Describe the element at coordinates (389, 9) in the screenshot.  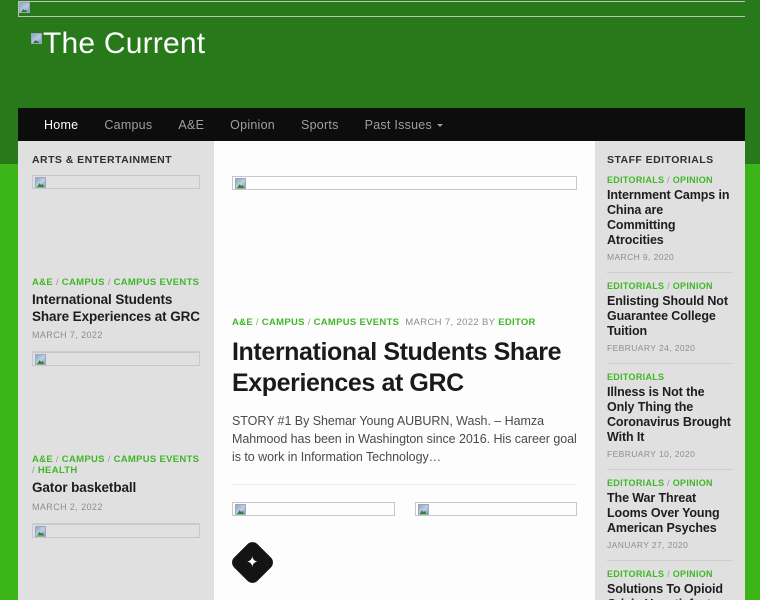
I see `top-banner-broken-image` at that location.